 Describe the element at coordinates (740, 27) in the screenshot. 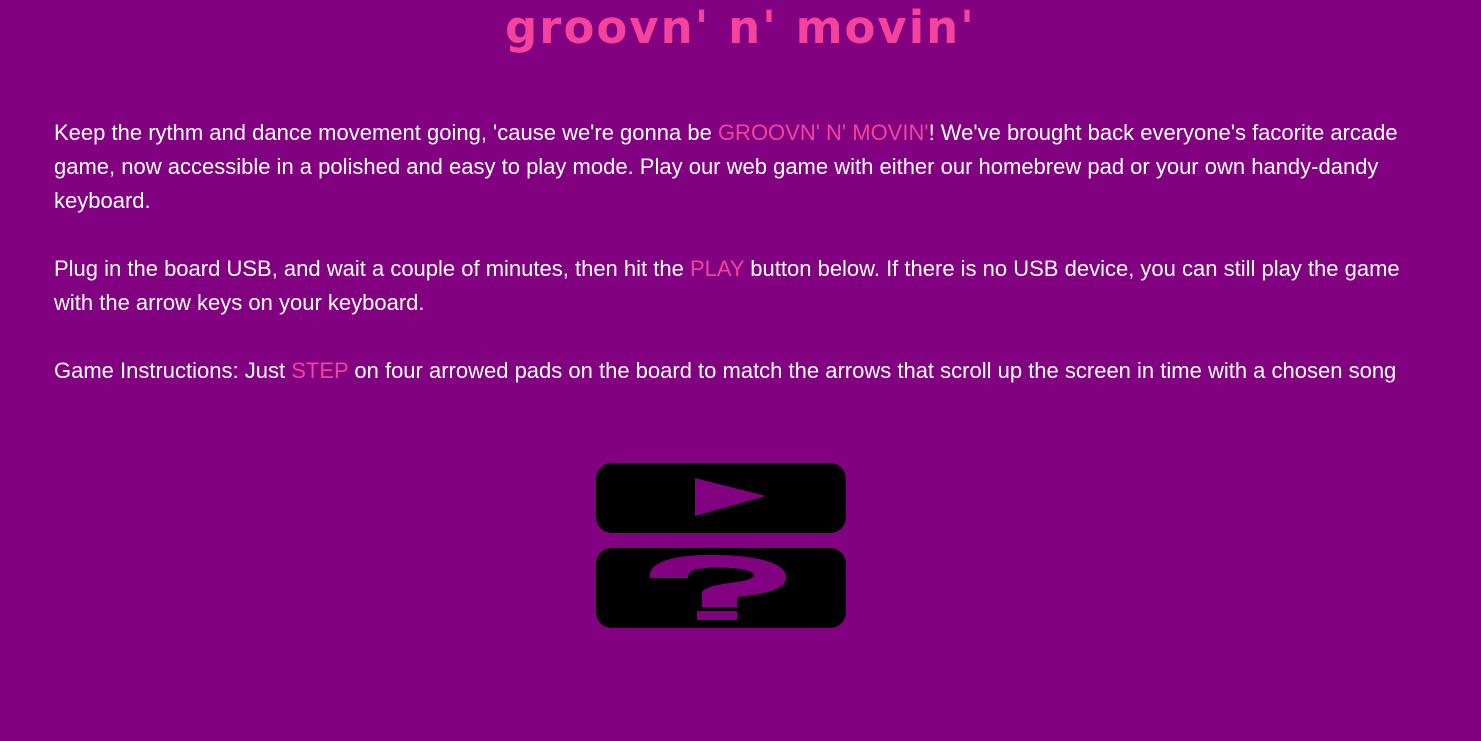

I see `page-title: groovn' n' movin'` at that location.